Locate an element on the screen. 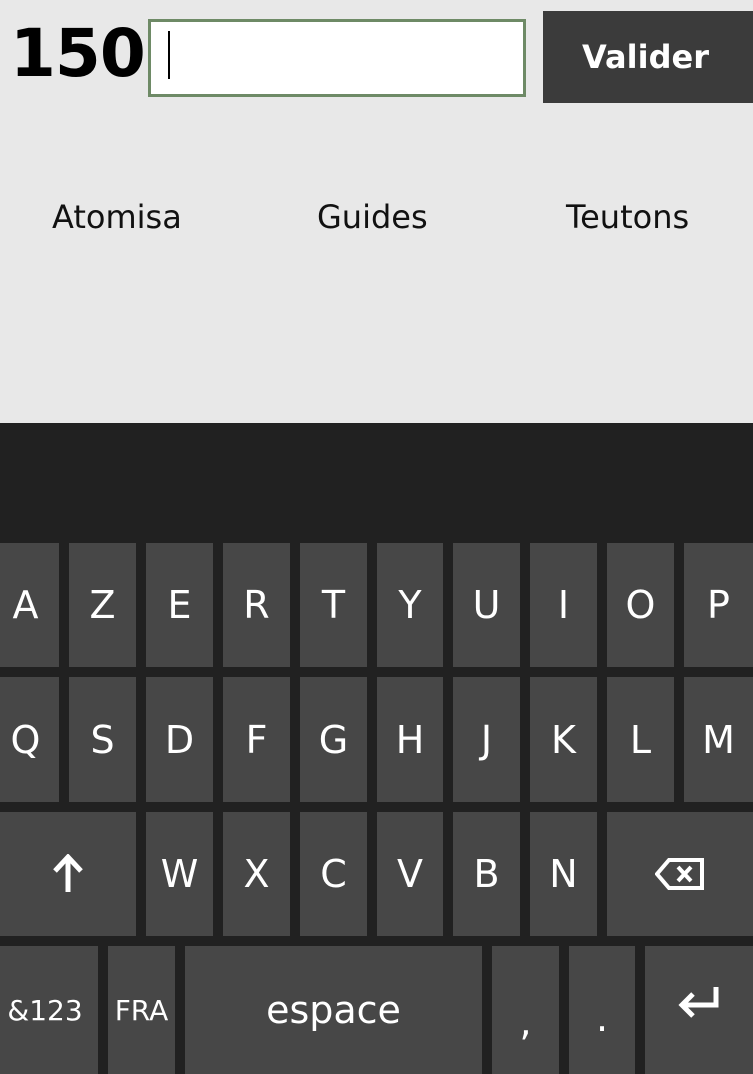 Image resolution: width=753 pixels, height=1074 pixels. answer-input is located at coordinates (337, 58).